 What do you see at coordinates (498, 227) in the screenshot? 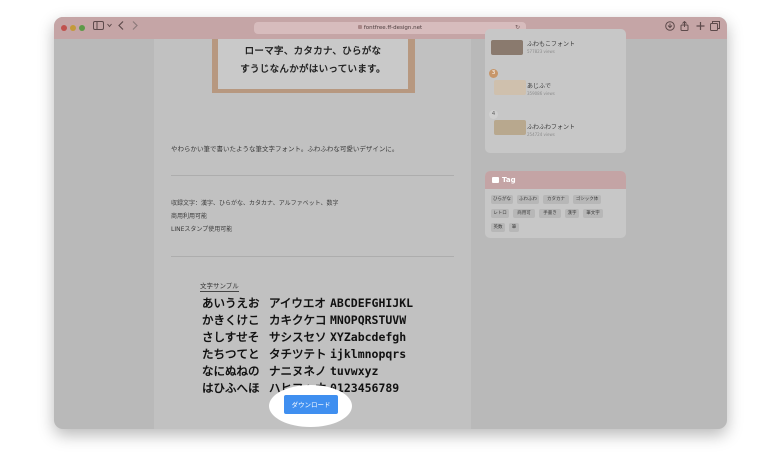
I see `tag-chip: 英数` at bounding box center [498, 227].